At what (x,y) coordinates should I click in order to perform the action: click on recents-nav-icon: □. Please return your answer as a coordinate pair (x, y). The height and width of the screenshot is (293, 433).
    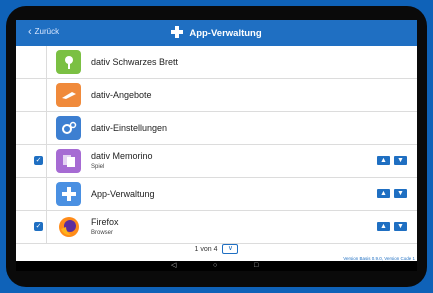
    Looking at the image, I should click on (256, 266).